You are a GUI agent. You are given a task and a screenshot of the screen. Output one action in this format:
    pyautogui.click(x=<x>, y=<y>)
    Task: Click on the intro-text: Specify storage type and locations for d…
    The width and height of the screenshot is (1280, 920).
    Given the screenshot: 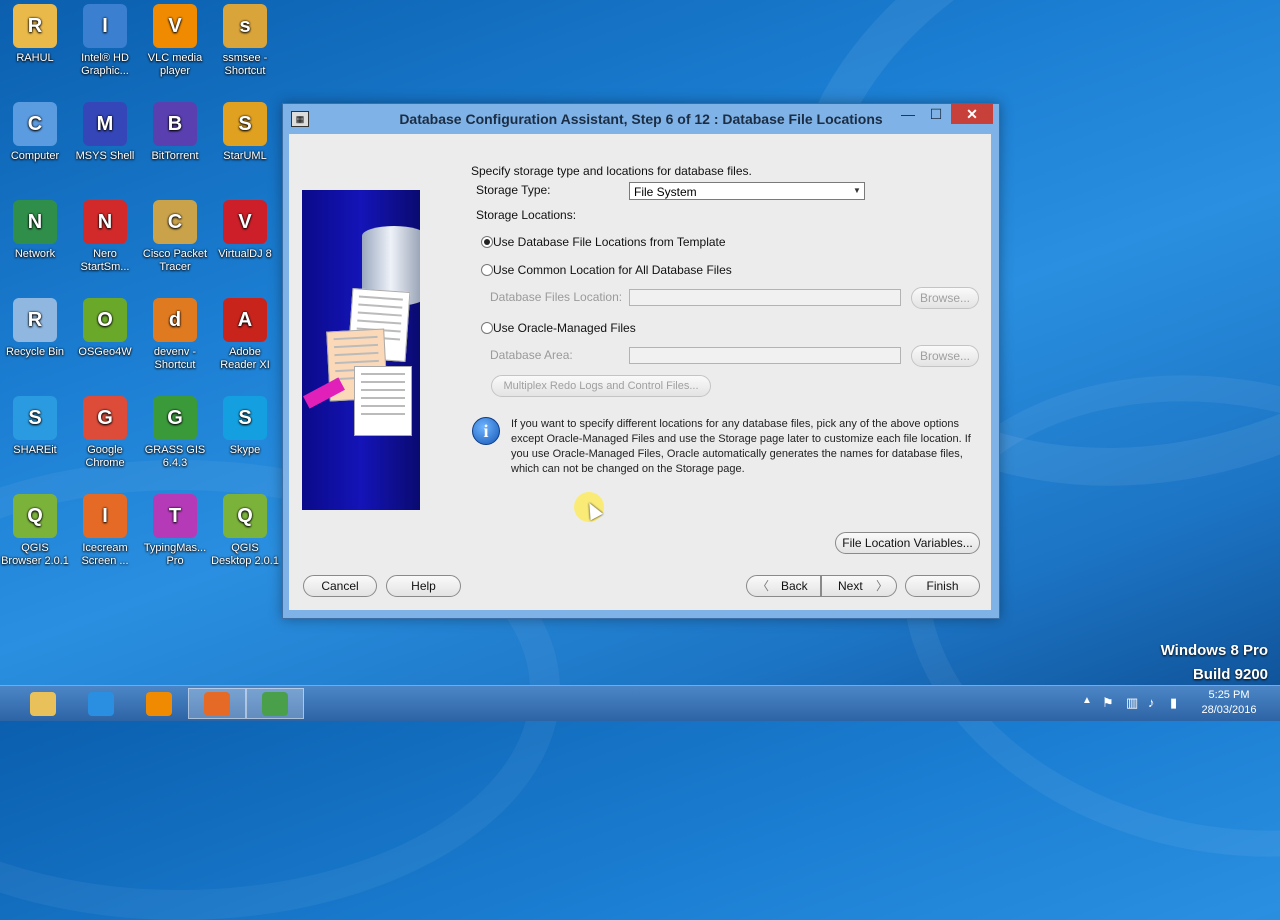 What is the action you would take?
    pyautogui.click(x=611, y=171)
    